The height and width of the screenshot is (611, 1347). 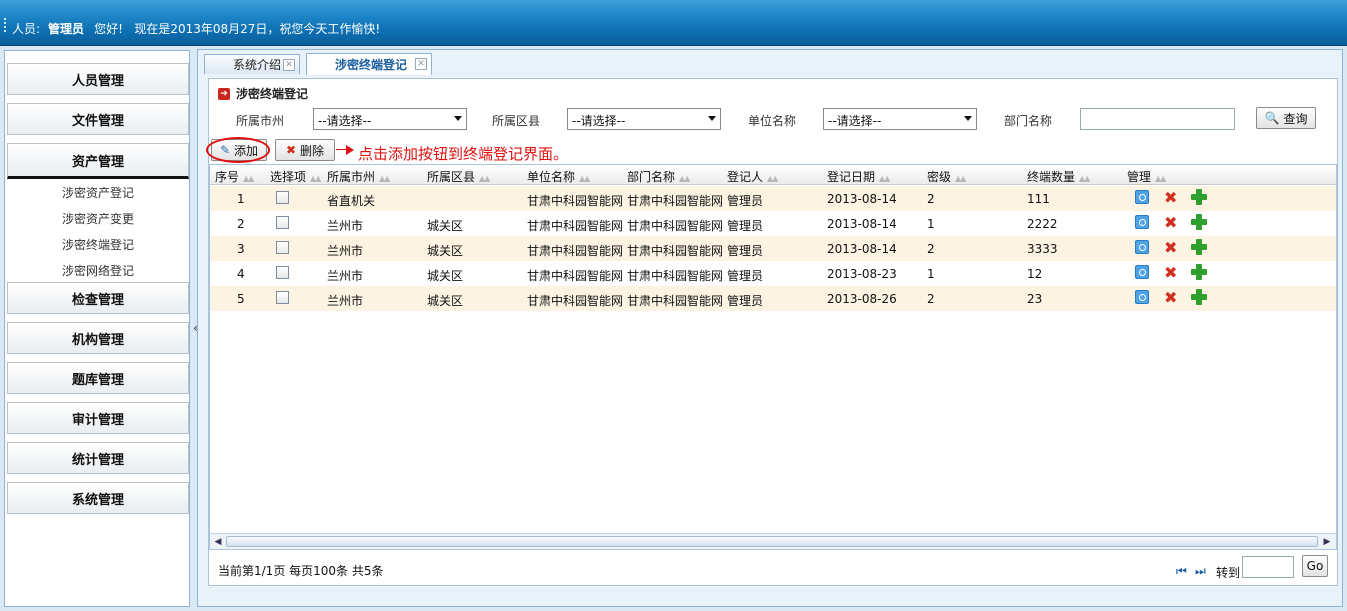 What do you see at coordinates (238, 150) in the screenshot?
I see `highlight-circle` at bounding box center [238, 150].